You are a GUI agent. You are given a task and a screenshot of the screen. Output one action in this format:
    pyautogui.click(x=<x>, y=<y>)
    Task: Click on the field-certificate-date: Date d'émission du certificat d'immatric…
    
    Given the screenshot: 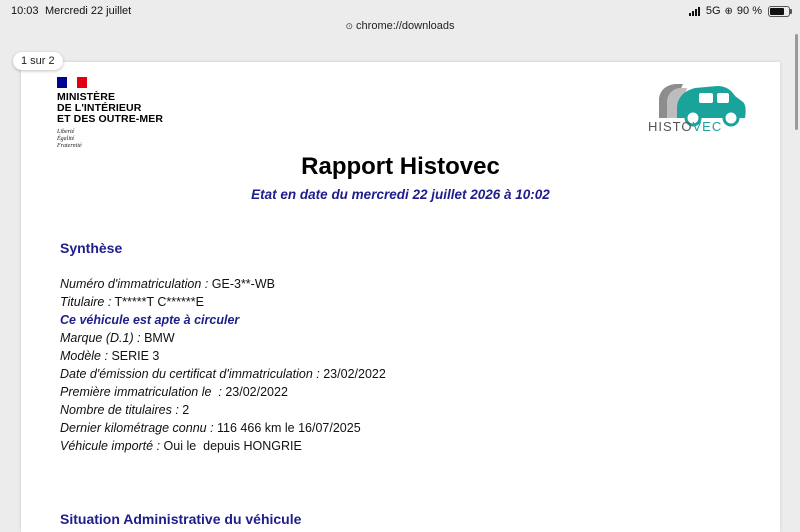 What is the action you would take?
    pyautogui.click(x=223, y=374)
    